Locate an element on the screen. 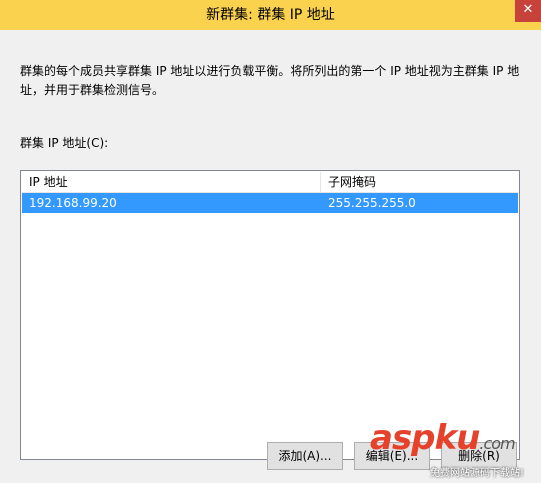  list-row: 192.168.99.20 255.255.255.0 is located at coordinates (270, 203).